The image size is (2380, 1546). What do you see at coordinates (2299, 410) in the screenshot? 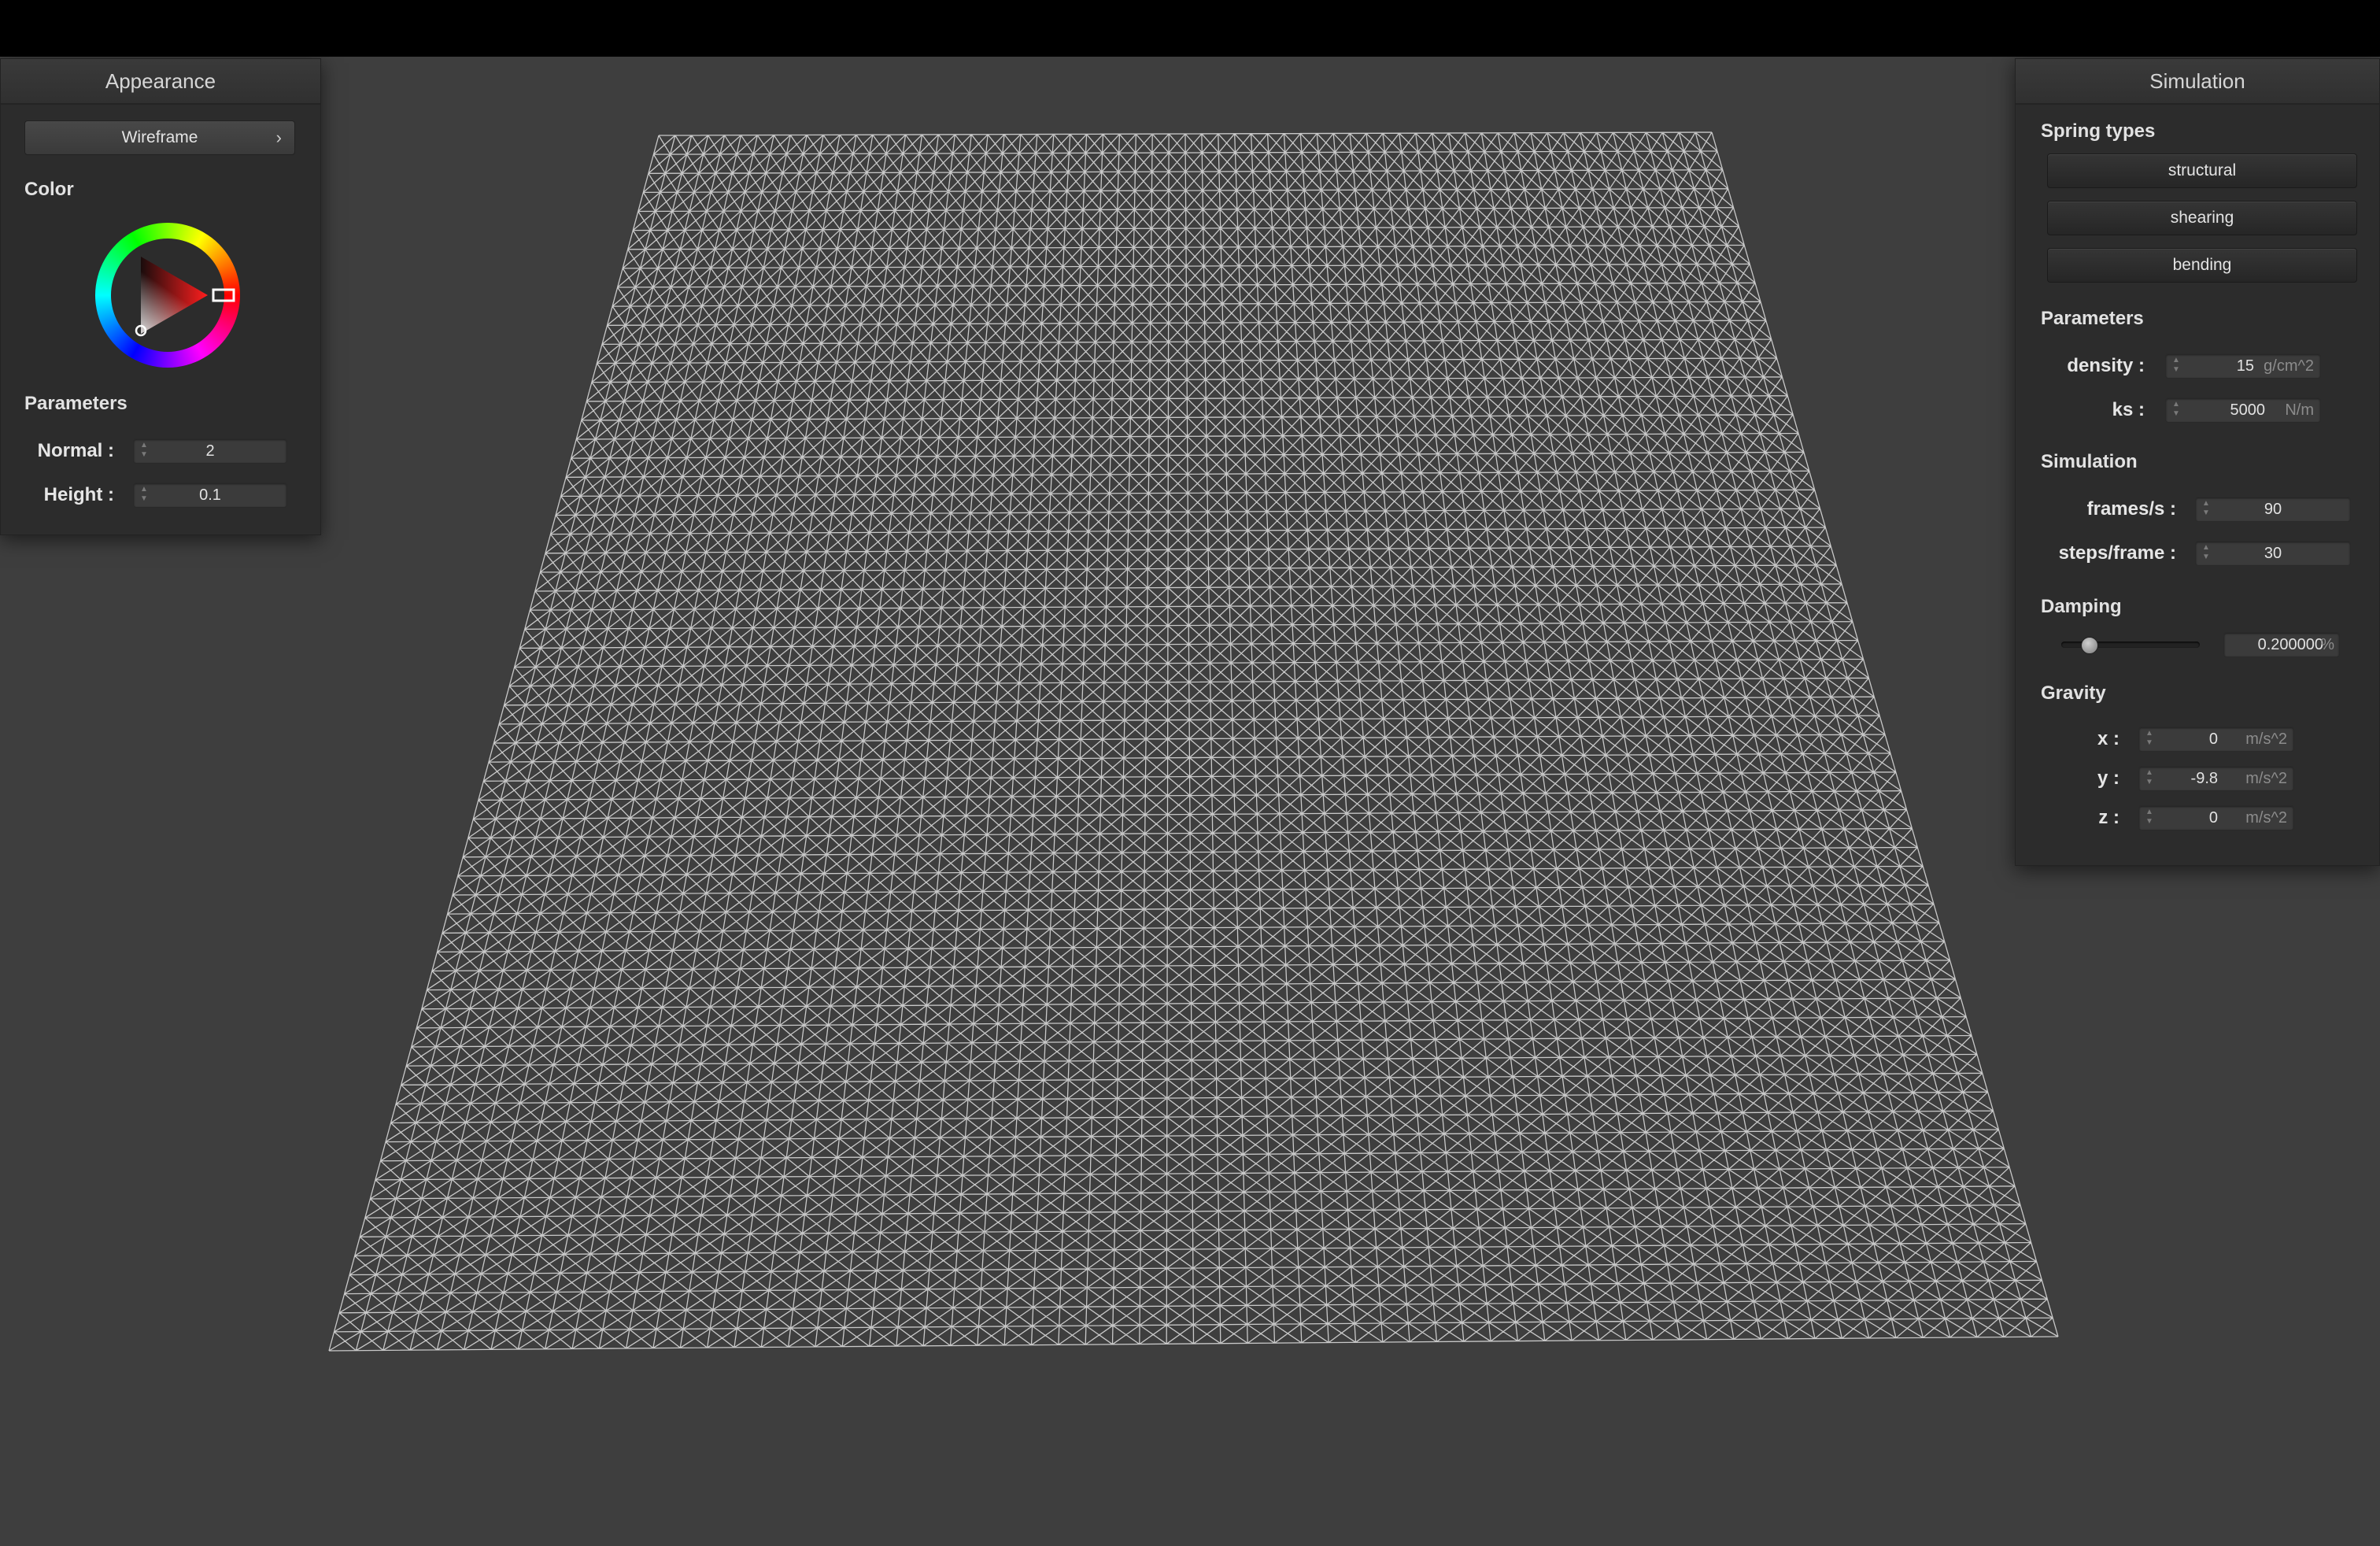
I see `ks-unit: N/m` at bounding box center [2299, 410].